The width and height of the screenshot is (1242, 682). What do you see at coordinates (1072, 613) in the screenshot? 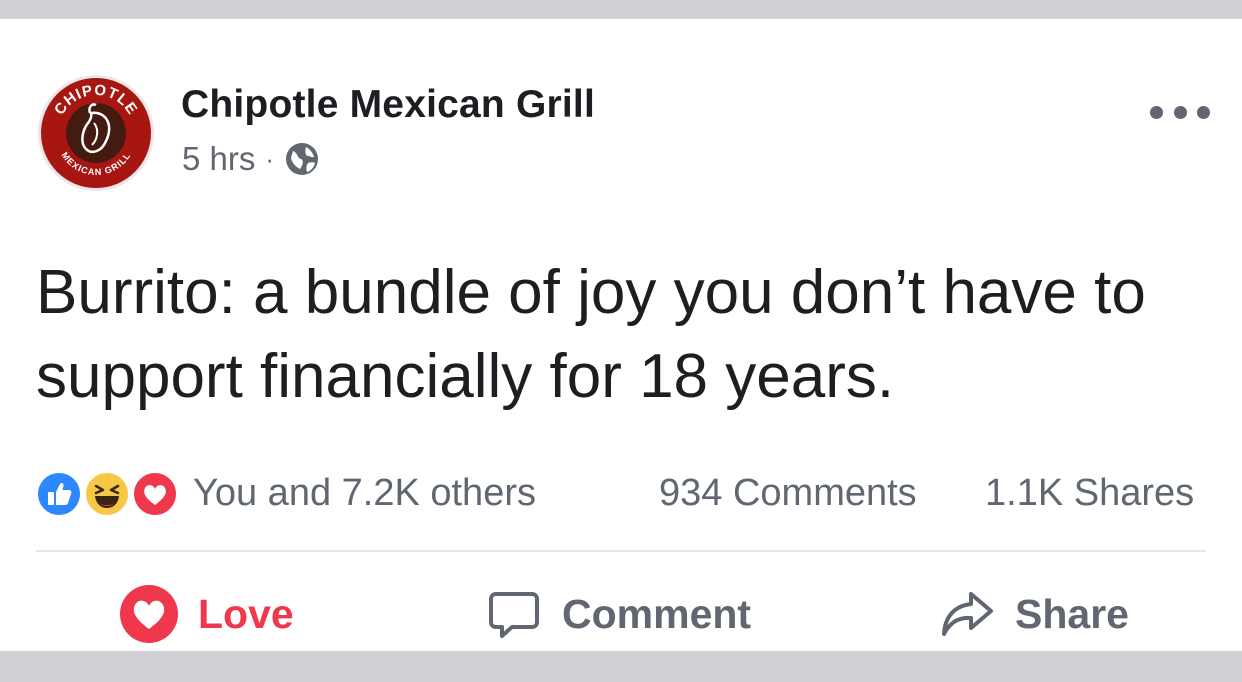
I see `share-label: Share` at bounding box center [1072, 613].